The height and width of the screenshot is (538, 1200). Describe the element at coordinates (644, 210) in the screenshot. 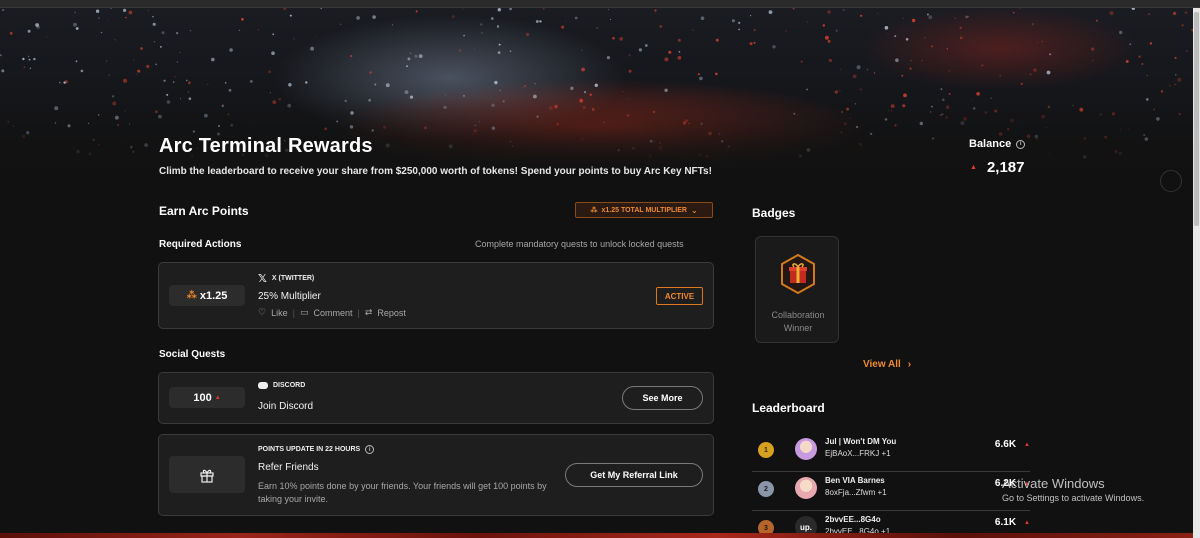

I see `total-multiplier-dropdown: ⁂ x1.25 TOTAL MULTIPLIER ⌄` at that location.